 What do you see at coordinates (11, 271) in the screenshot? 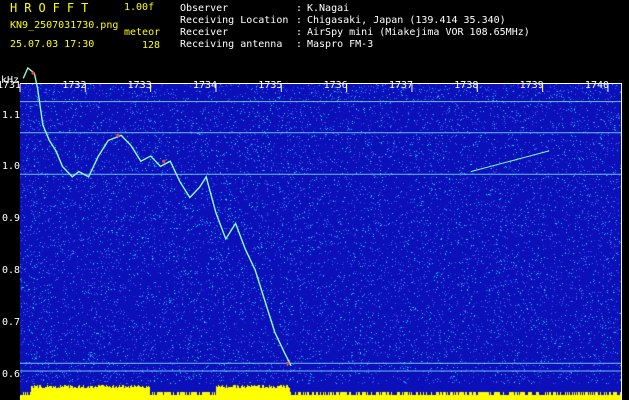
I see `y-tick-label: 0.8` at bounding box center [11, 271].